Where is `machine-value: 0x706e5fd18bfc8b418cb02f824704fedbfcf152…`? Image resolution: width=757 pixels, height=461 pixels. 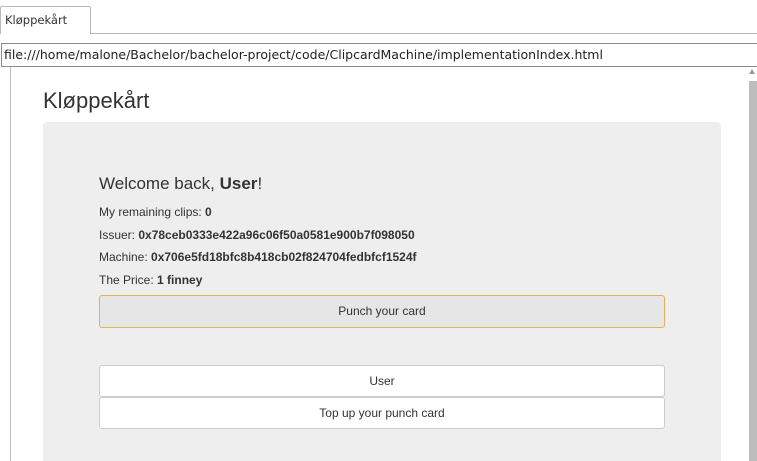 machine-value: 0x706e5fd18bfc8b418cb02f824704fedbfcf152… is located at coordinates (284, 257).